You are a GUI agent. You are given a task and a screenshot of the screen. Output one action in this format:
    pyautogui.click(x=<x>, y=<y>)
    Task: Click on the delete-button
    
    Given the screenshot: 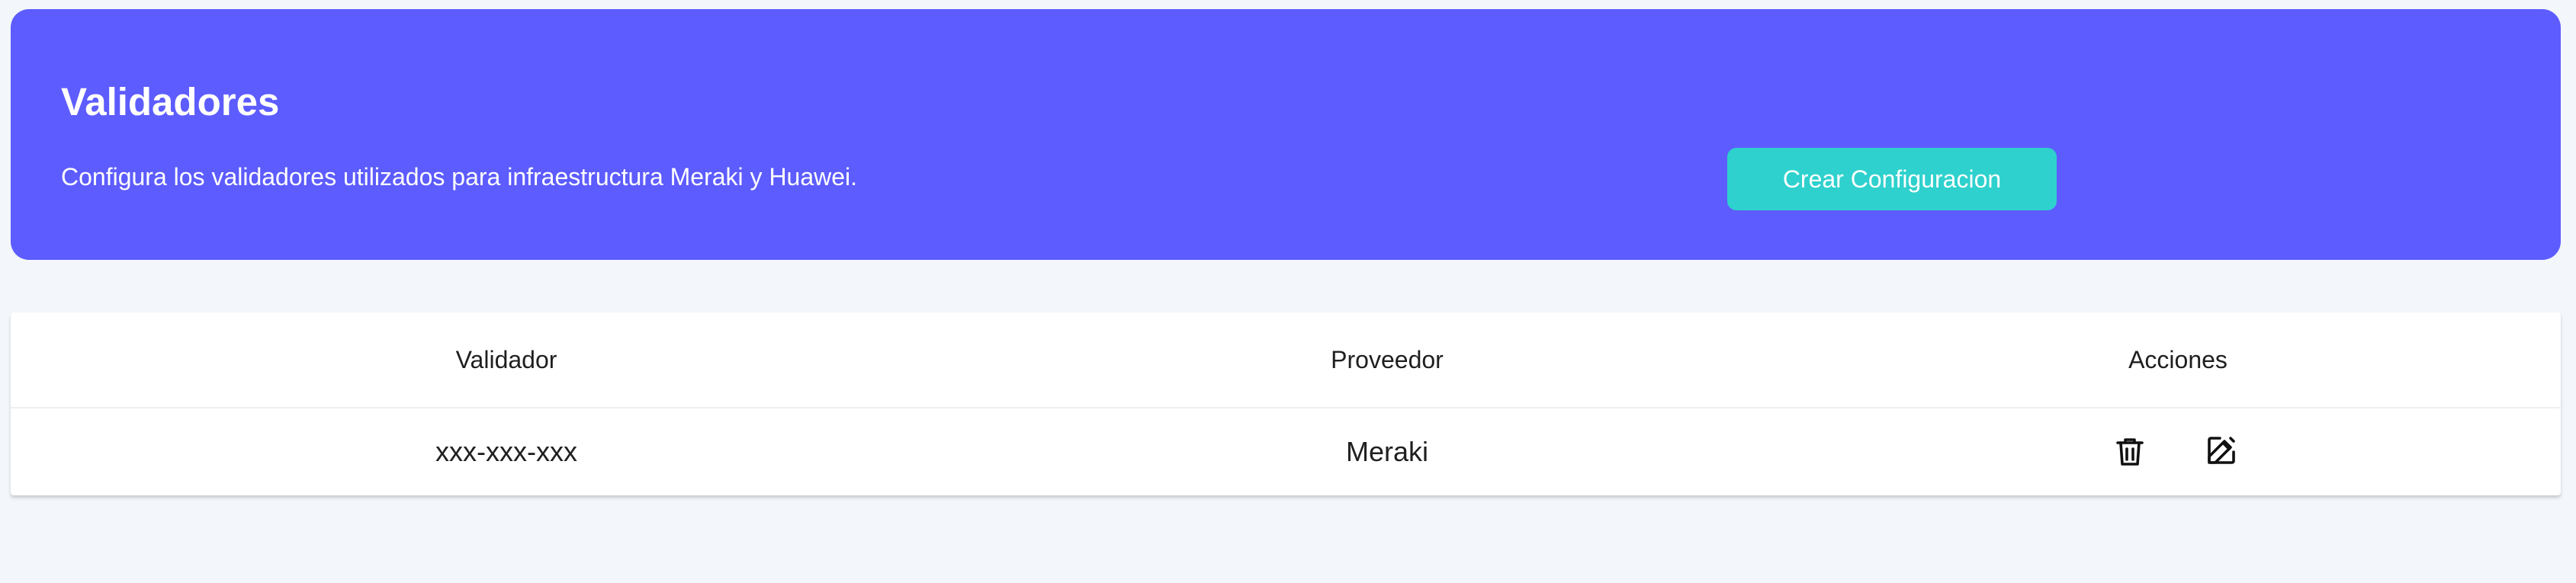 What is the action you would take?
    pyautogui.click(x=2129, y=451)
    